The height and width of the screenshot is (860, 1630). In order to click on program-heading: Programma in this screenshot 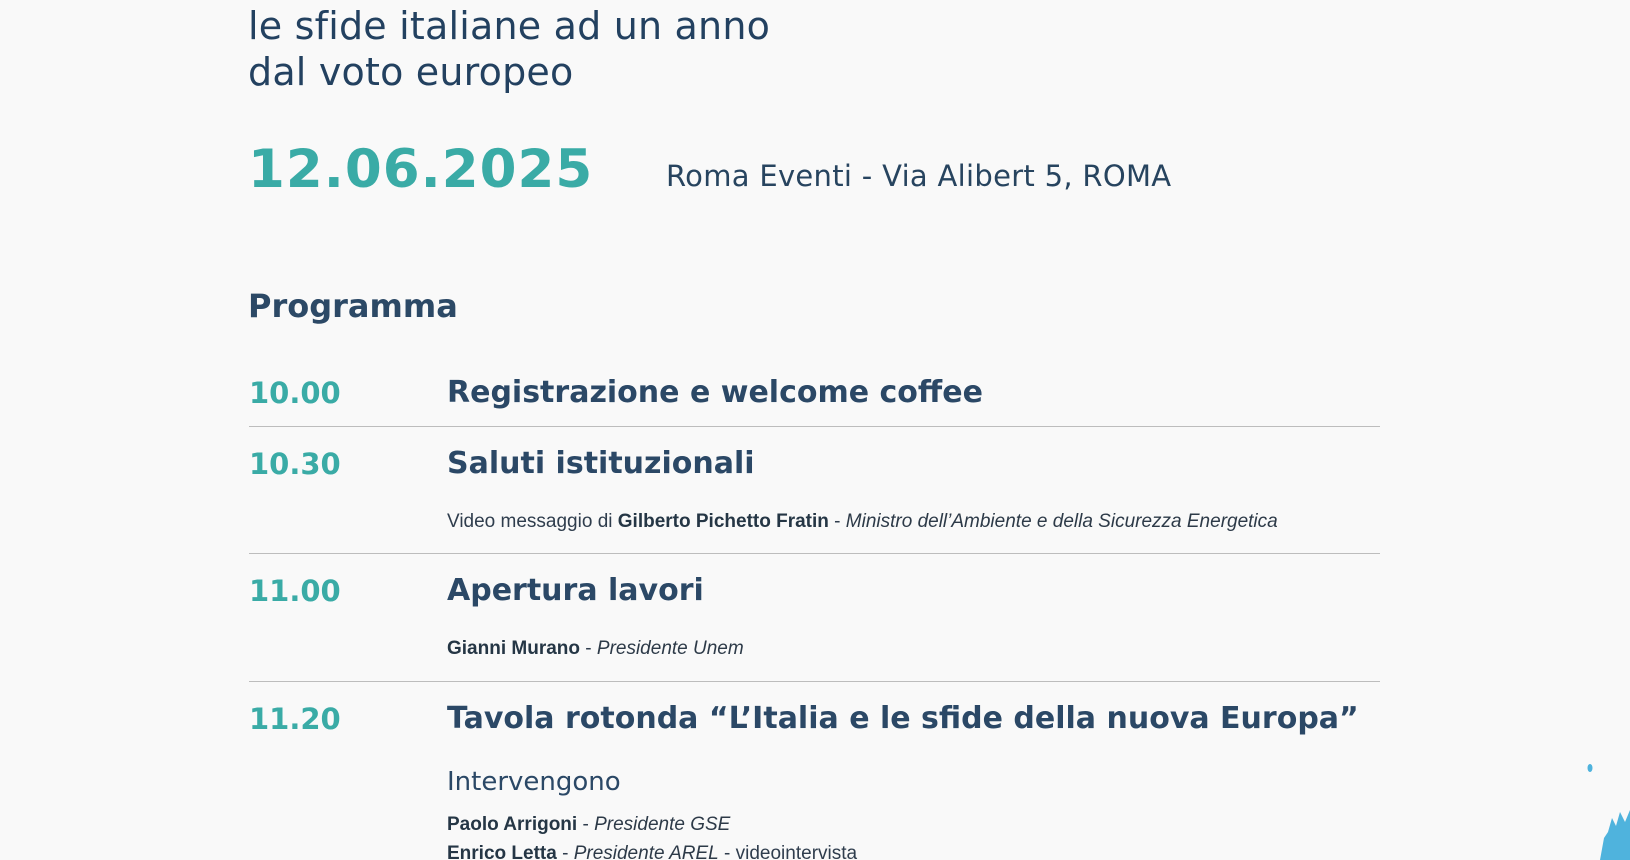, I will do `click(353, 306)`.